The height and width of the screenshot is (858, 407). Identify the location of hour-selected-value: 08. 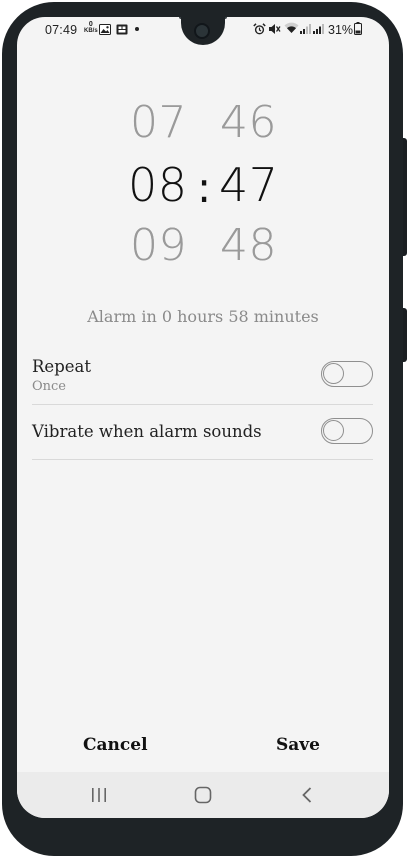
(158, 185).